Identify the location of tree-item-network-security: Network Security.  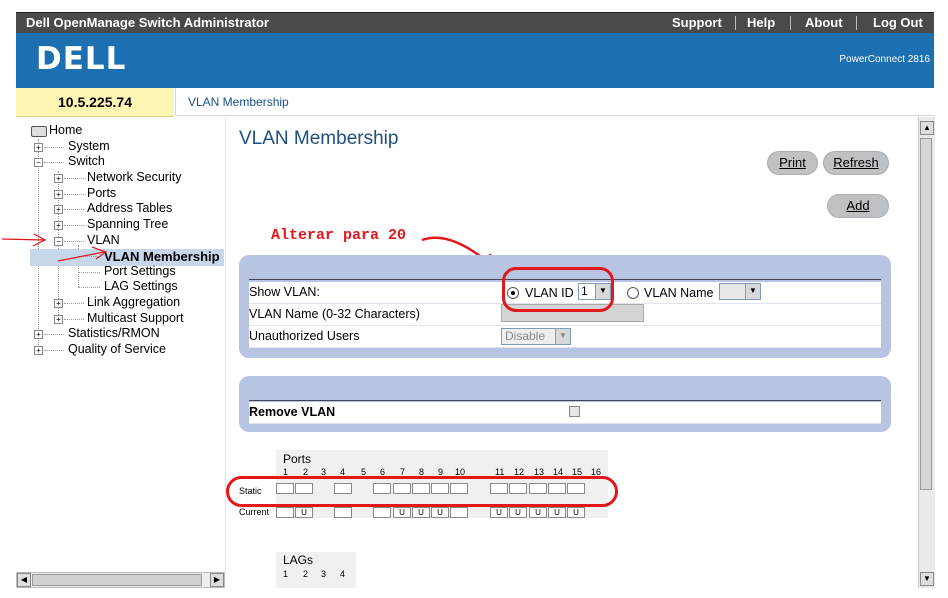
(134, 177).